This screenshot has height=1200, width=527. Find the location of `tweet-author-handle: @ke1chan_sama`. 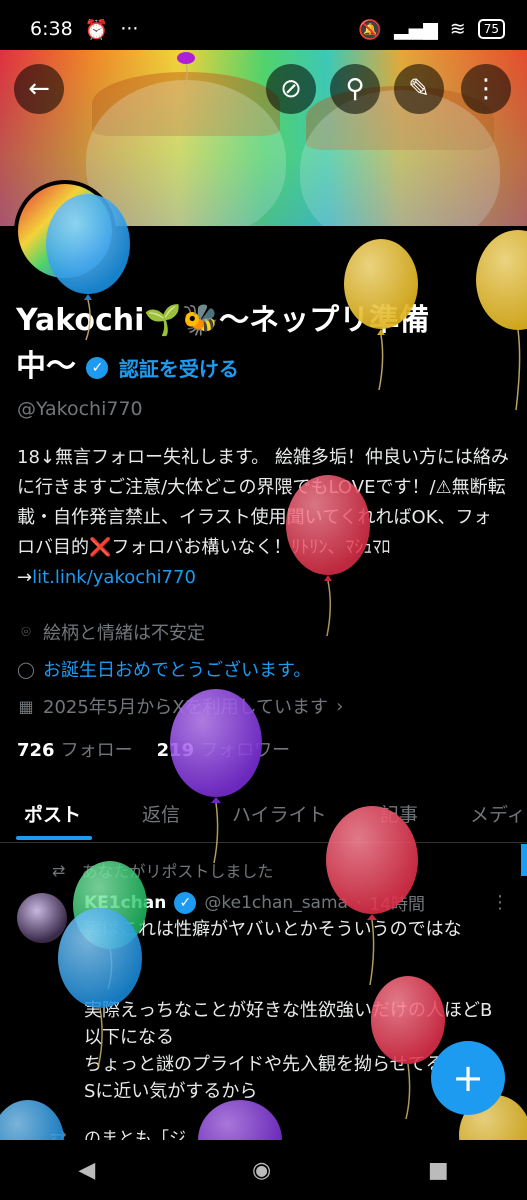

tweet-author-handle: @ke1chan_sama is located at coordinates (276, 902).